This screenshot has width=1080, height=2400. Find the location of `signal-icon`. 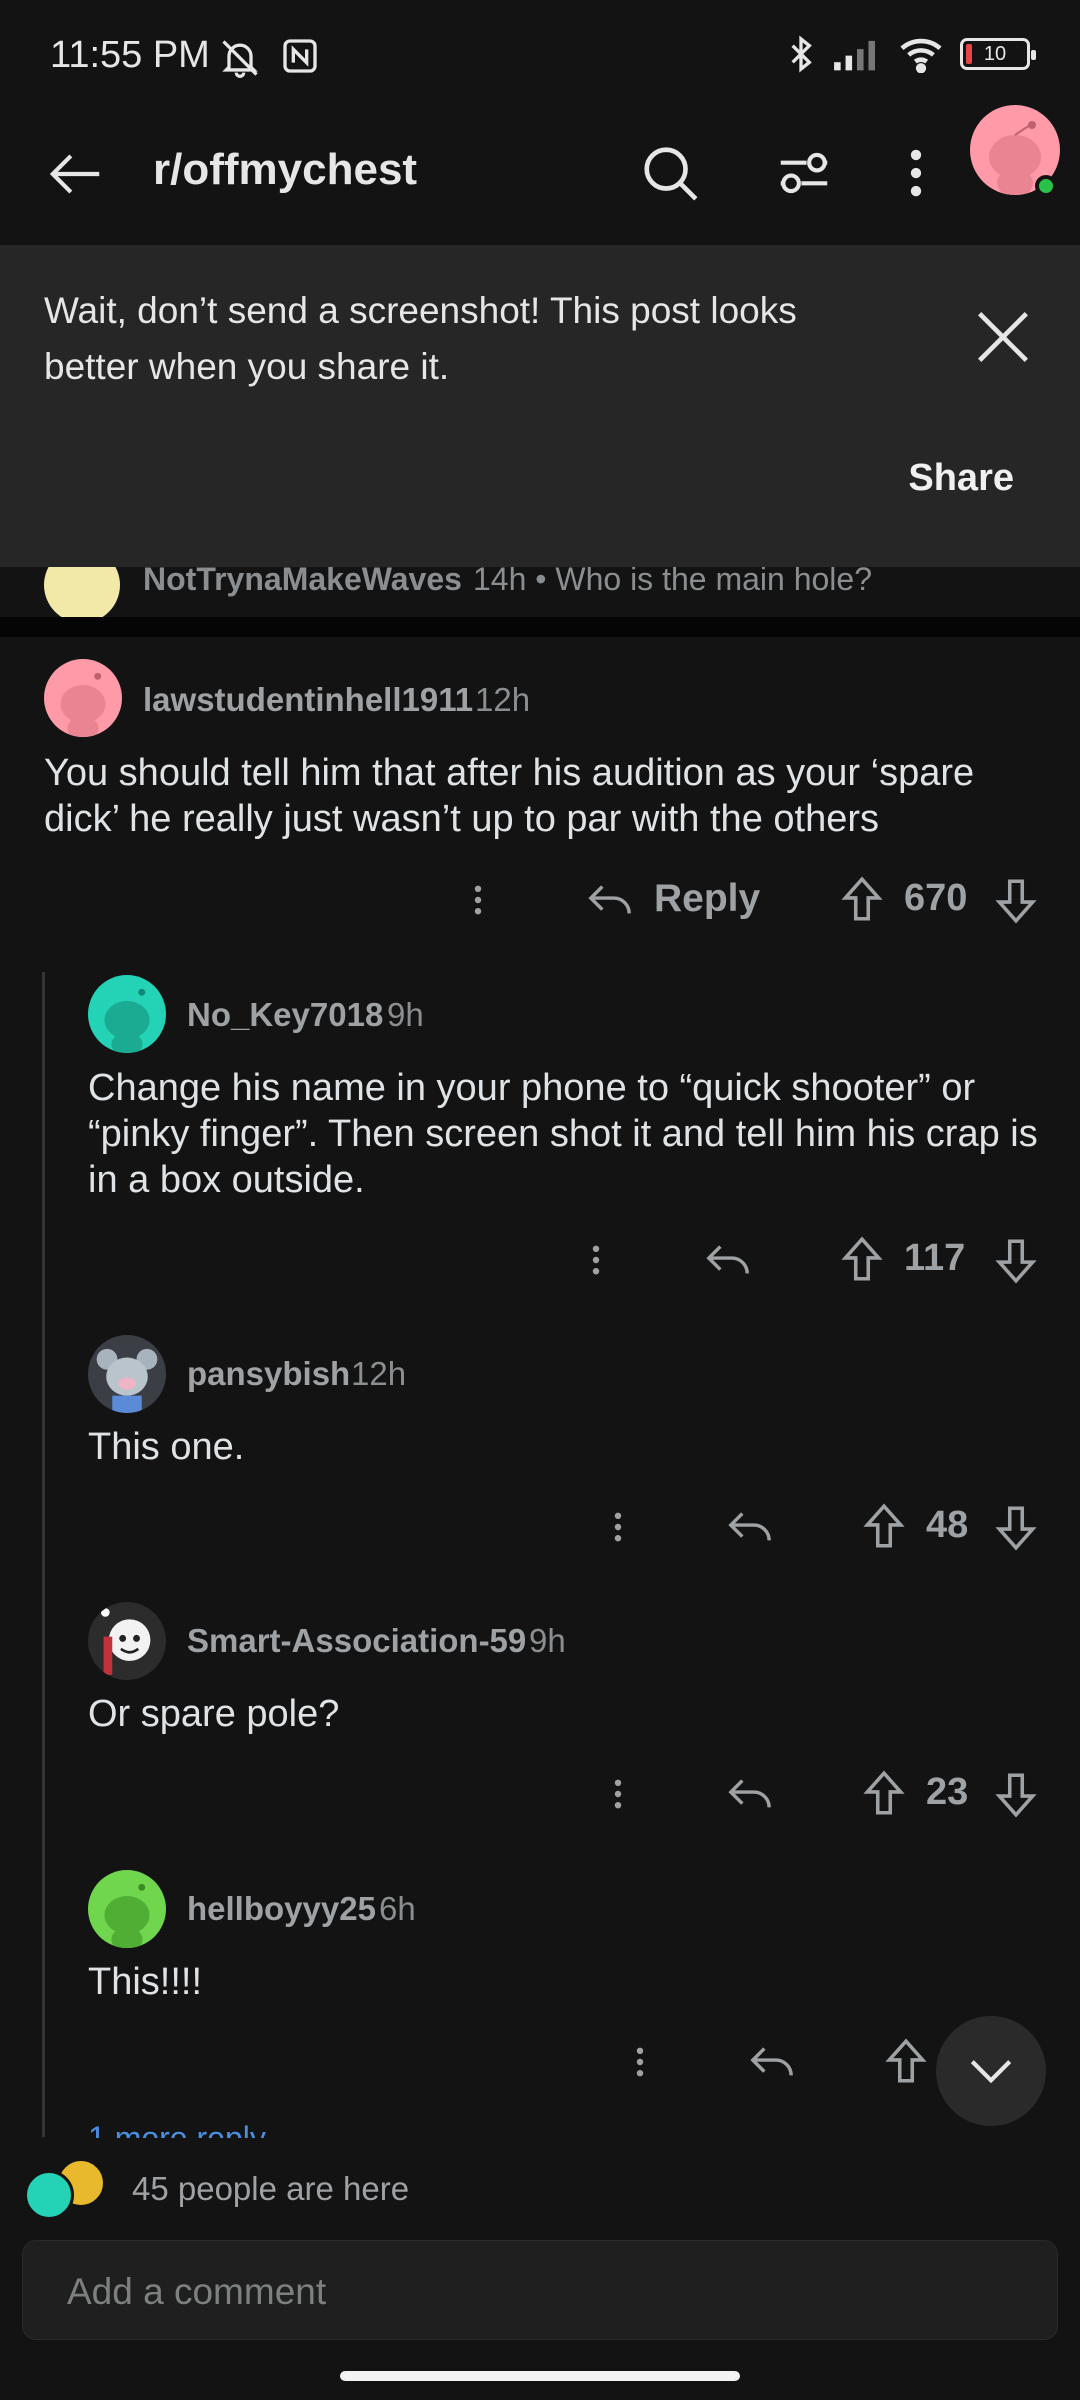

signal-icon is located at coordinates (854, 55).